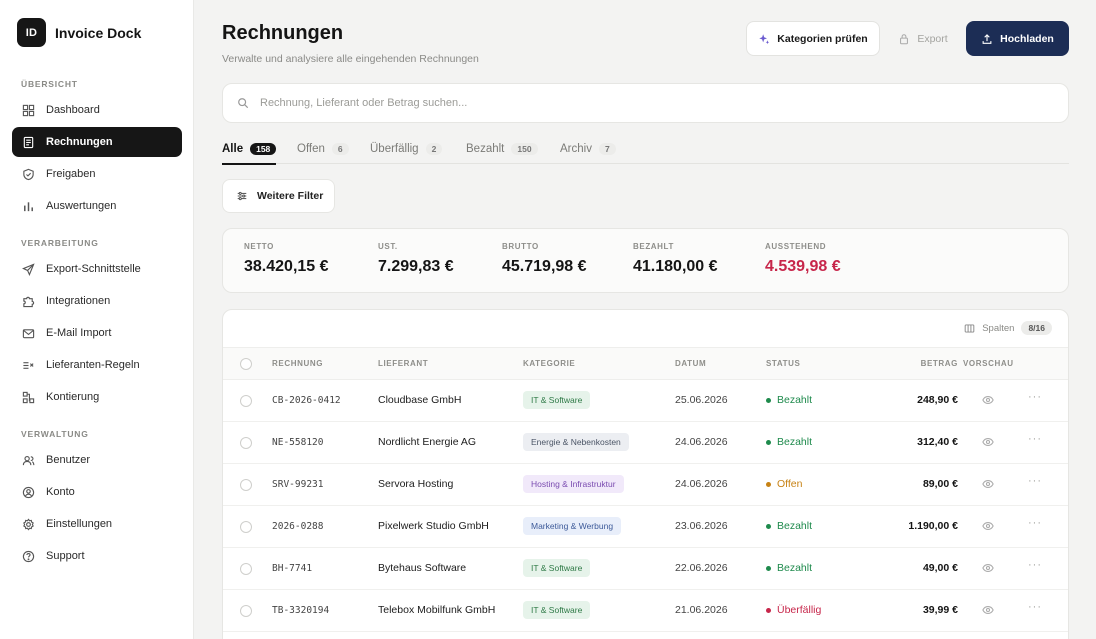 This screenshot has width=1096, height=639. I want to click on more-filters-button: Weitere Filter, so click(278, 196).